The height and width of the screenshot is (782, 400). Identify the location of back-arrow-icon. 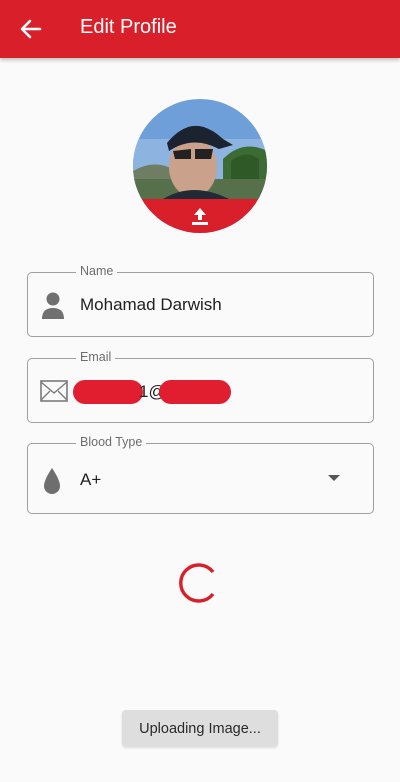
(31, 29).